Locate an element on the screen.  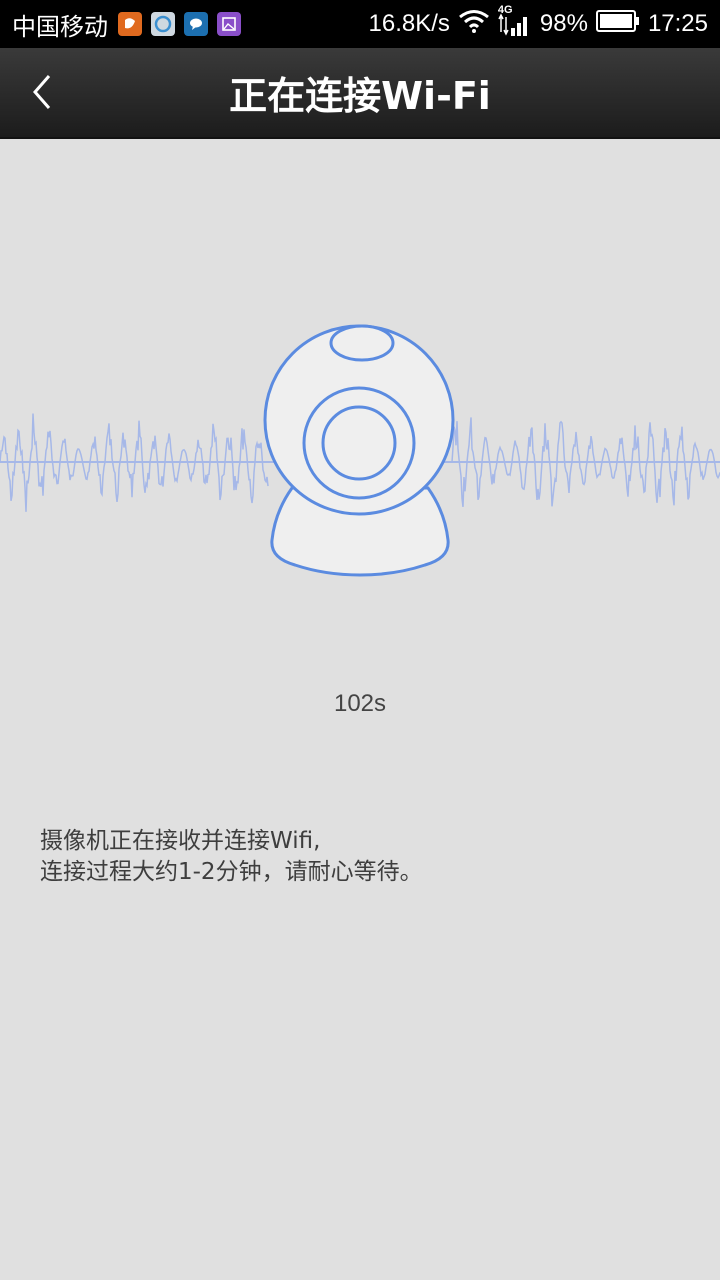
title-bar: 正在连接Wi-Fi is located at coordinates (360, 93).